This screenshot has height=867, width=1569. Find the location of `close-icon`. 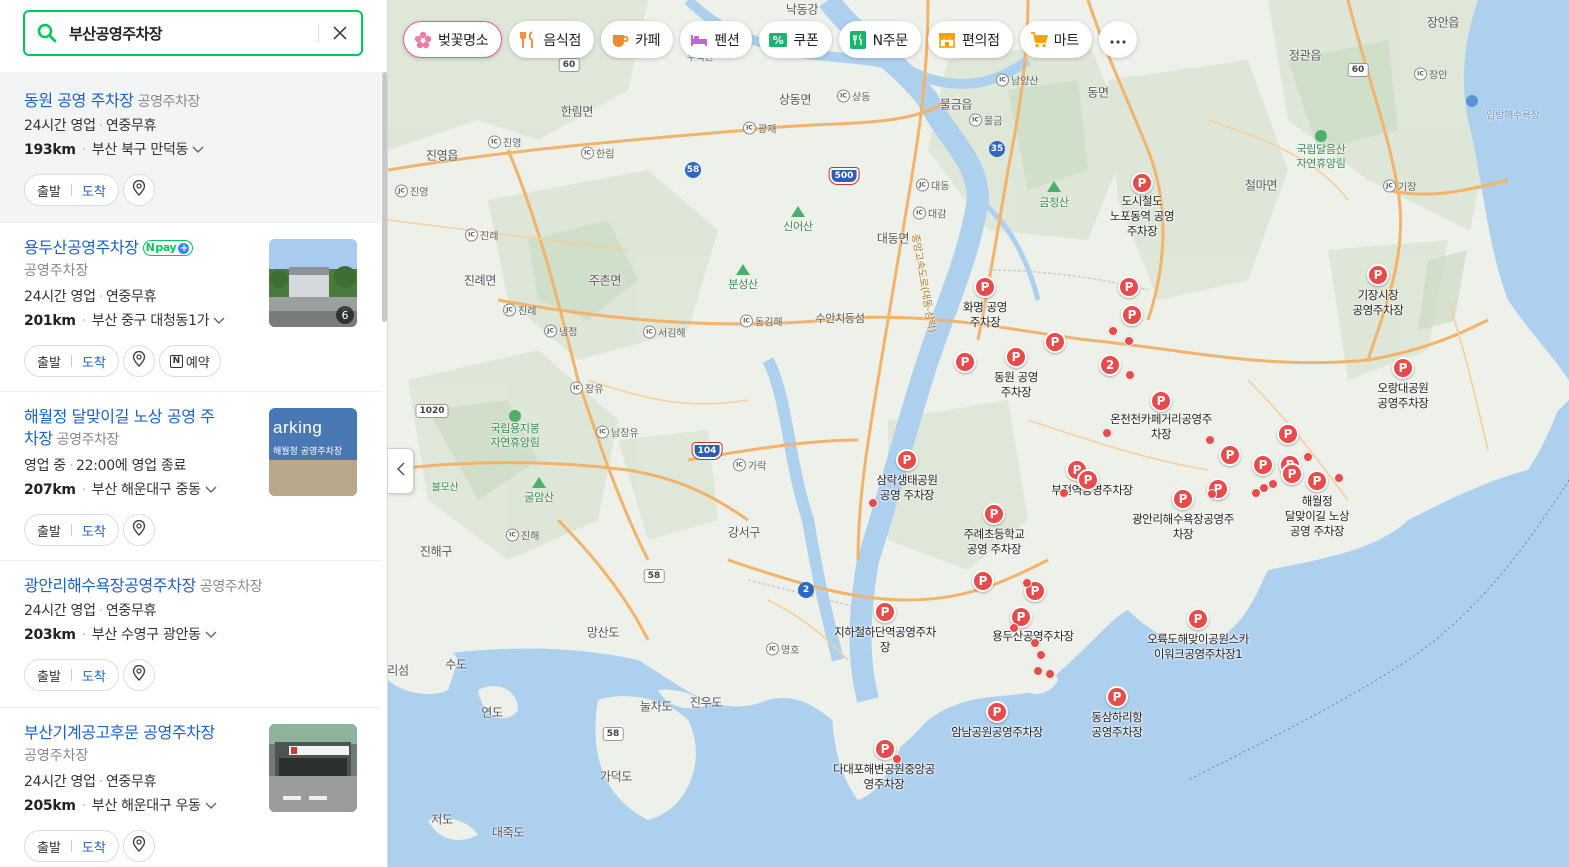

close-icon is located at coordinates (340, 33).